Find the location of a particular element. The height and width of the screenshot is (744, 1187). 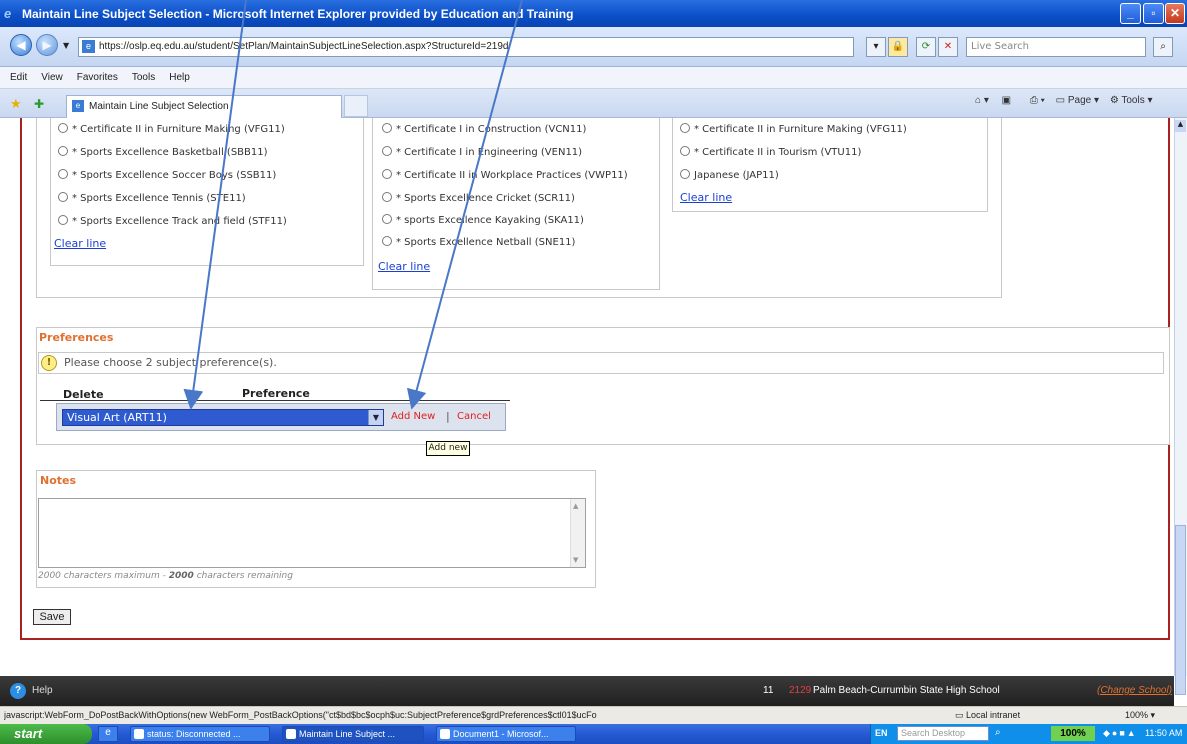

quicklaunch-ie-icon: e is located at coordinates (108, 734).